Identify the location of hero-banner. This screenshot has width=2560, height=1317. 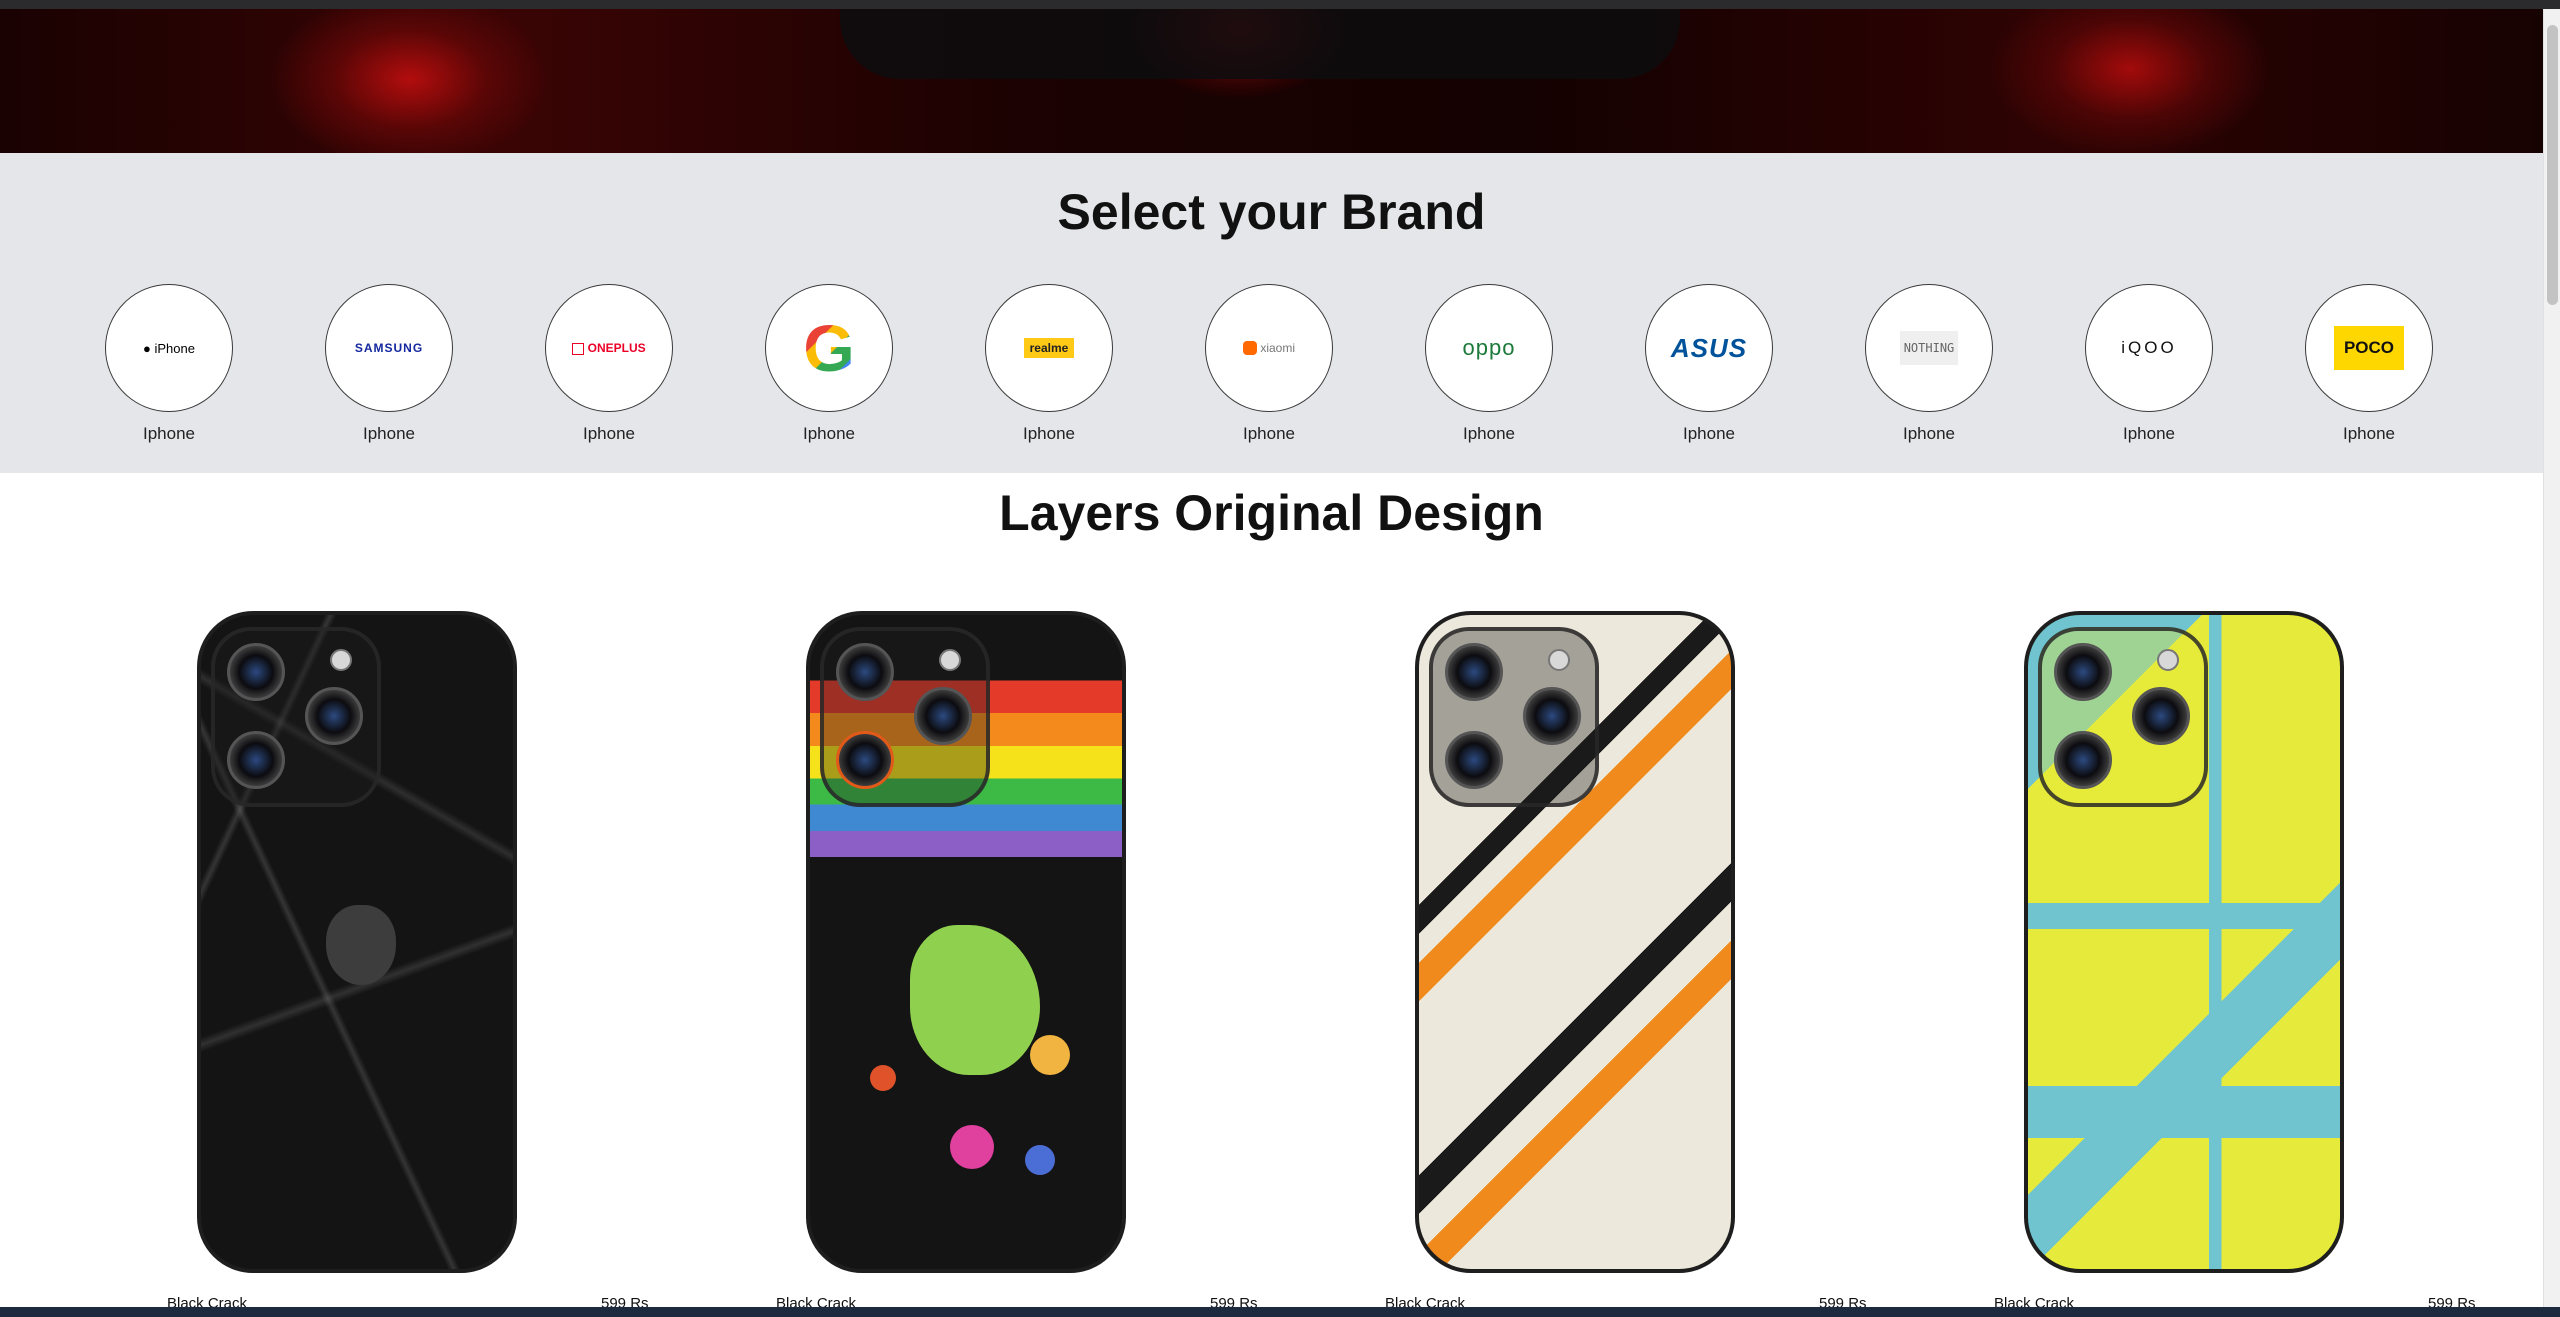
(1271, 81).